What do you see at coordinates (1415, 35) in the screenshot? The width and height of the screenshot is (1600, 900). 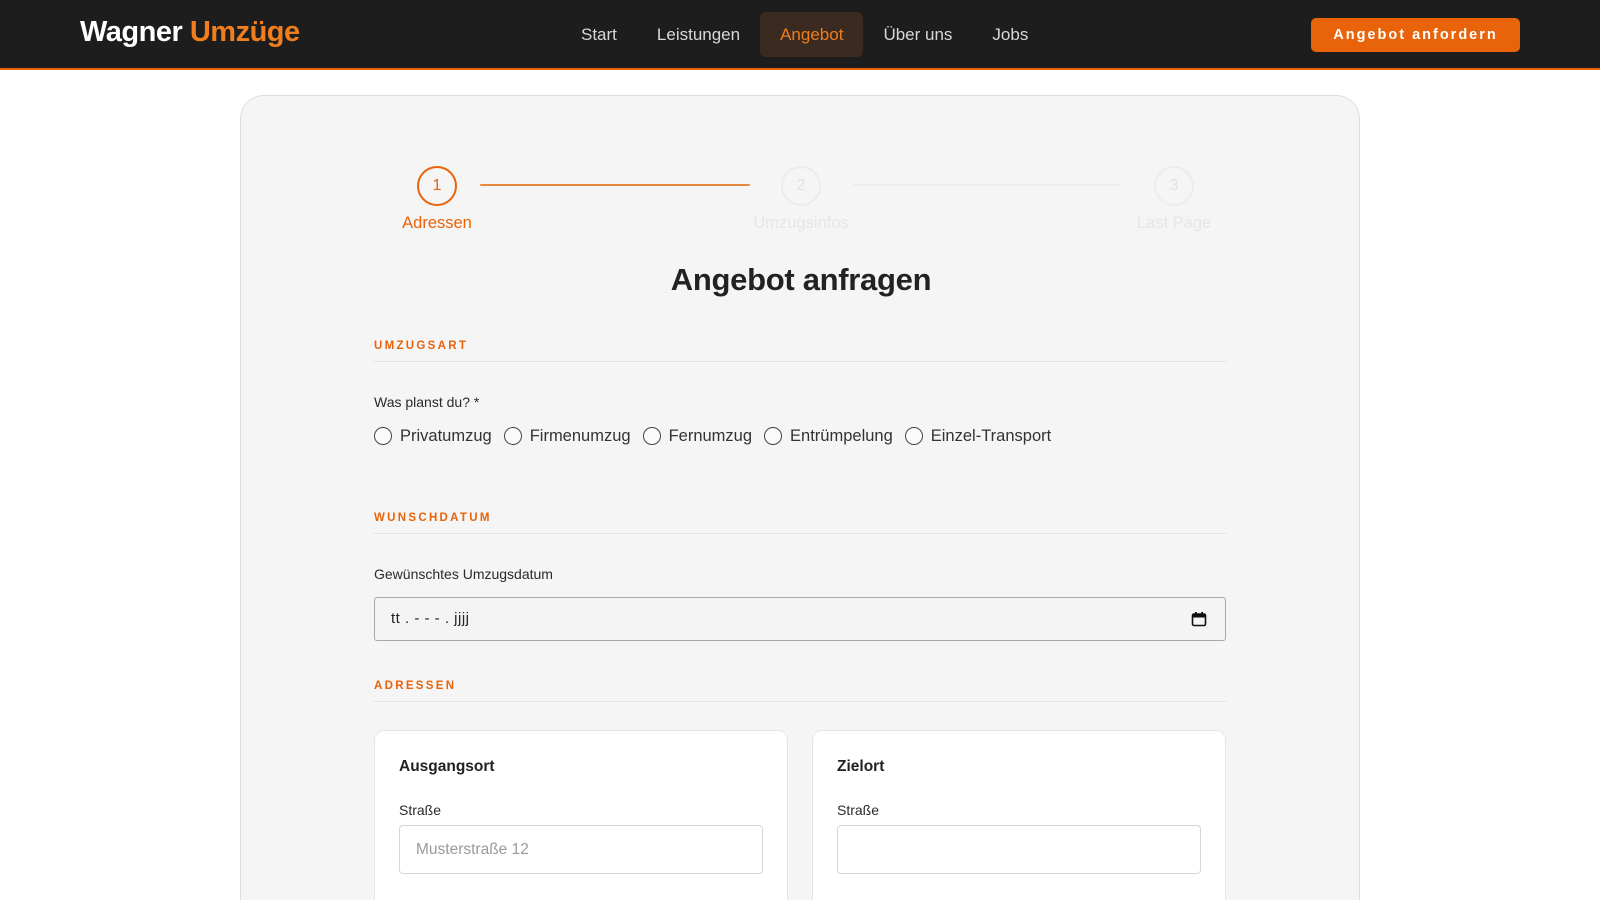 I see `request-offer-button: Angebot anfordern` at bounding box center [1415, 35].